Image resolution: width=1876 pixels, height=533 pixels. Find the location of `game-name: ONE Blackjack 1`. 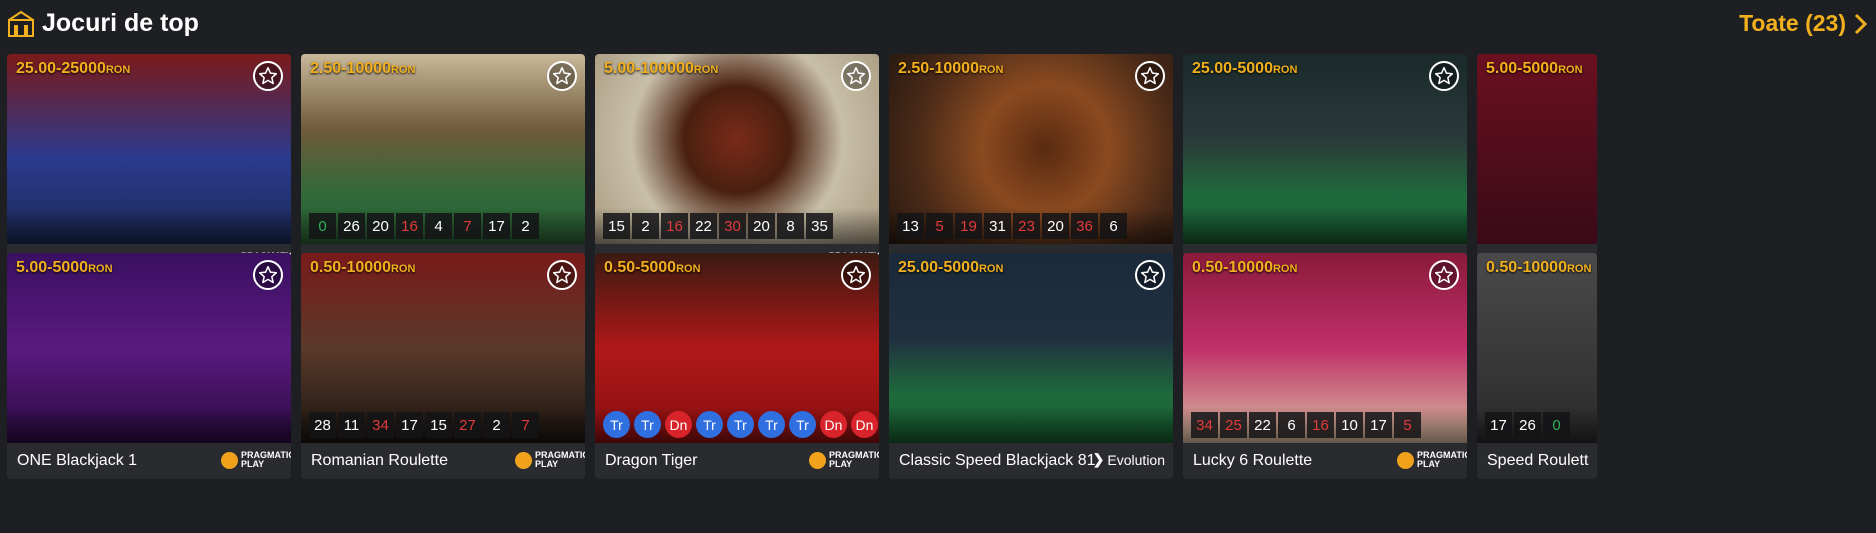

game-name: ONE Blackjack 1 is located at coordinates (77, 460).